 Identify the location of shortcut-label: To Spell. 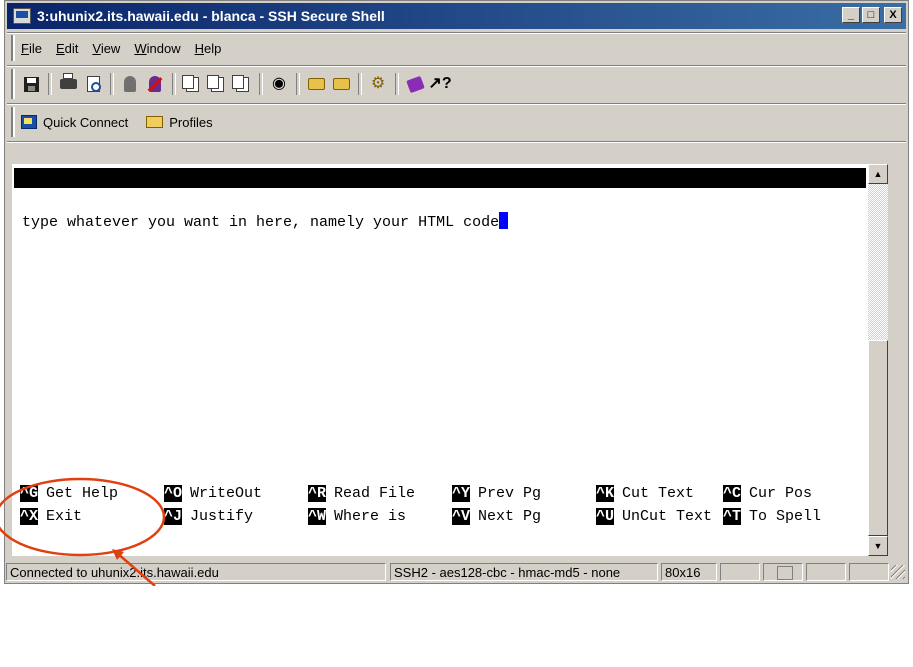
(785, 516).